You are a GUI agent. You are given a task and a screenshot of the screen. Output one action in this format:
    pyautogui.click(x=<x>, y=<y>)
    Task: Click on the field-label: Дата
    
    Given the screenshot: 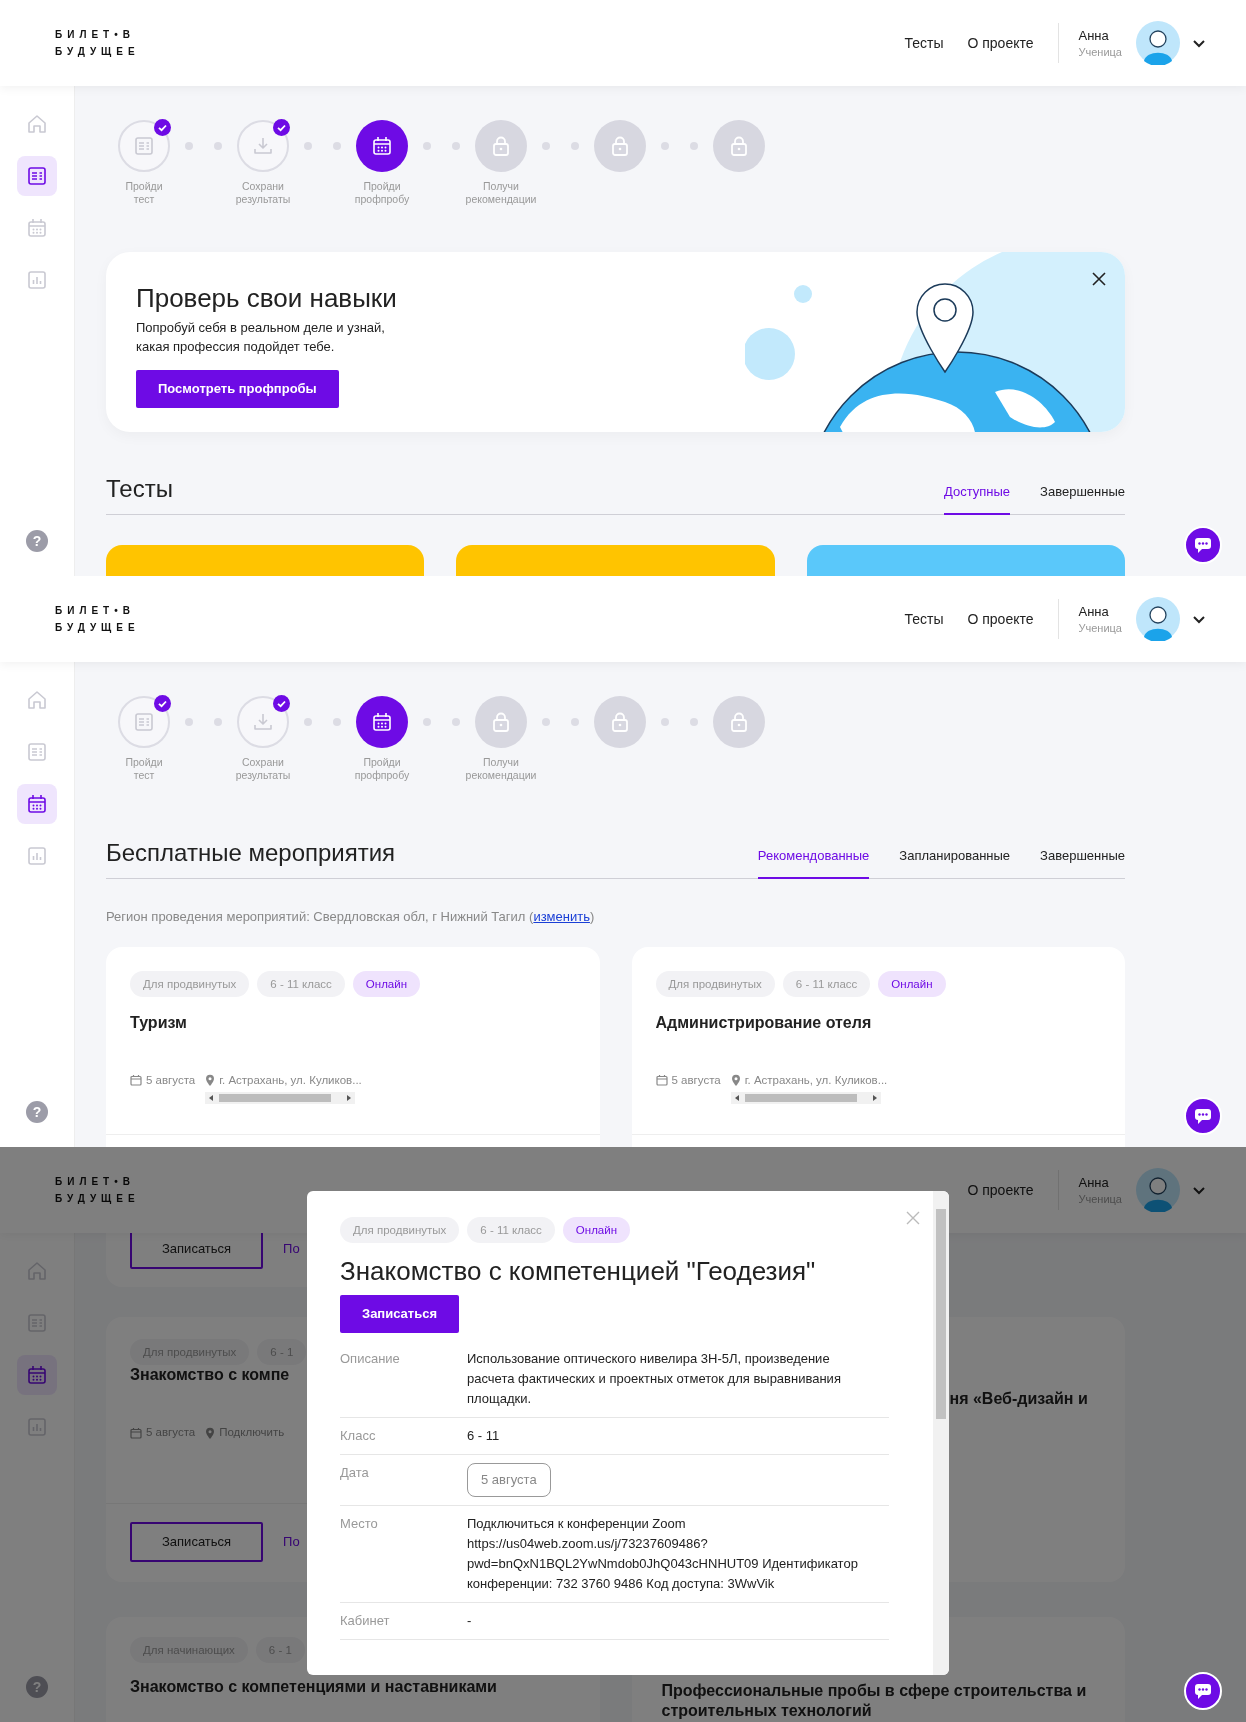 What is the action you would take?
    pyautogui.click(x=355, y=1472)
    